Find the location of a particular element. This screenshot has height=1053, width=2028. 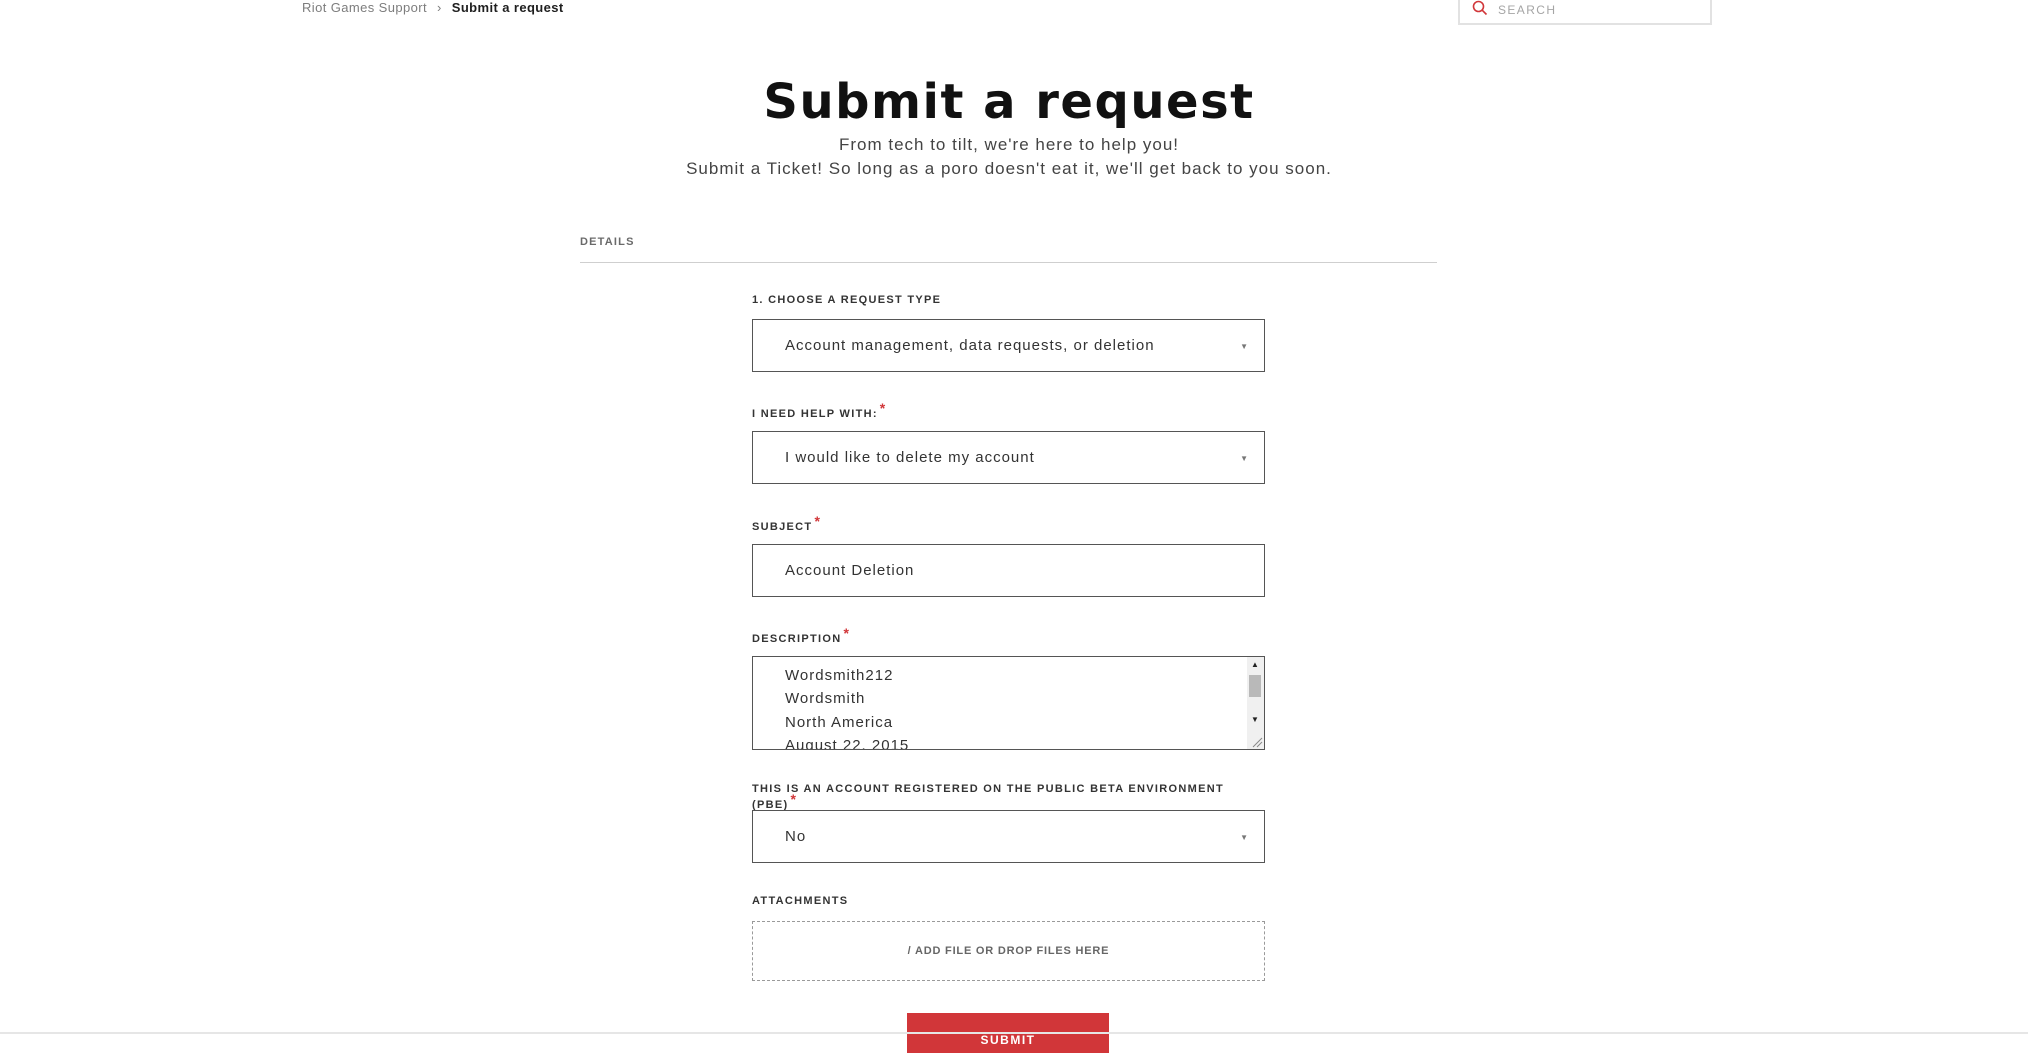

help-with-select: I would like to delete my account ▼ is located at coordinates (1008, 457).